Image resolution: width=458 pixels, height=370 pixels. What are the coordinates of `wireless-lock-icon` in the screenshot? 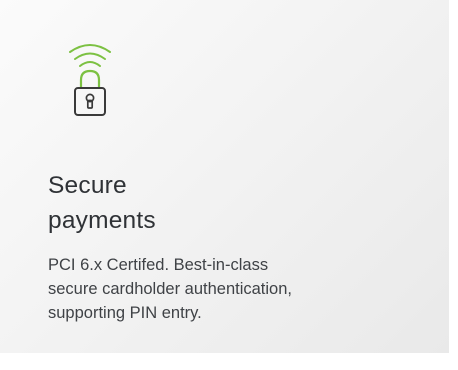 It's located at (90, 80).